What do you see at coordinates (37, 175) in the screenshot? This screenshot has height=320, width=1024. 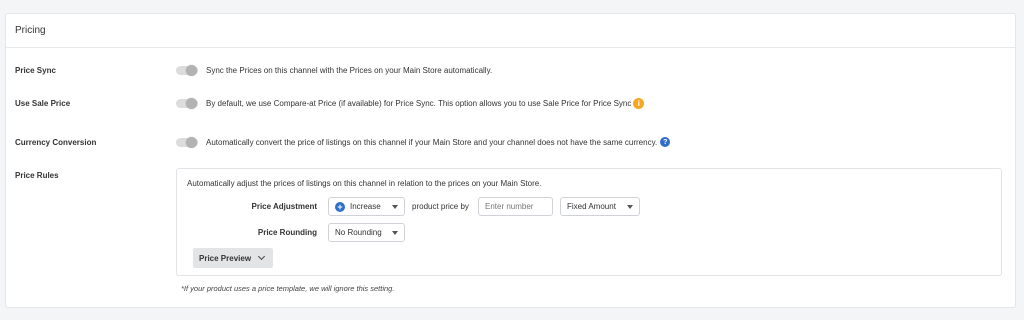 I see `price-rules-label: Price Rules` at bounding box center [37, 175].